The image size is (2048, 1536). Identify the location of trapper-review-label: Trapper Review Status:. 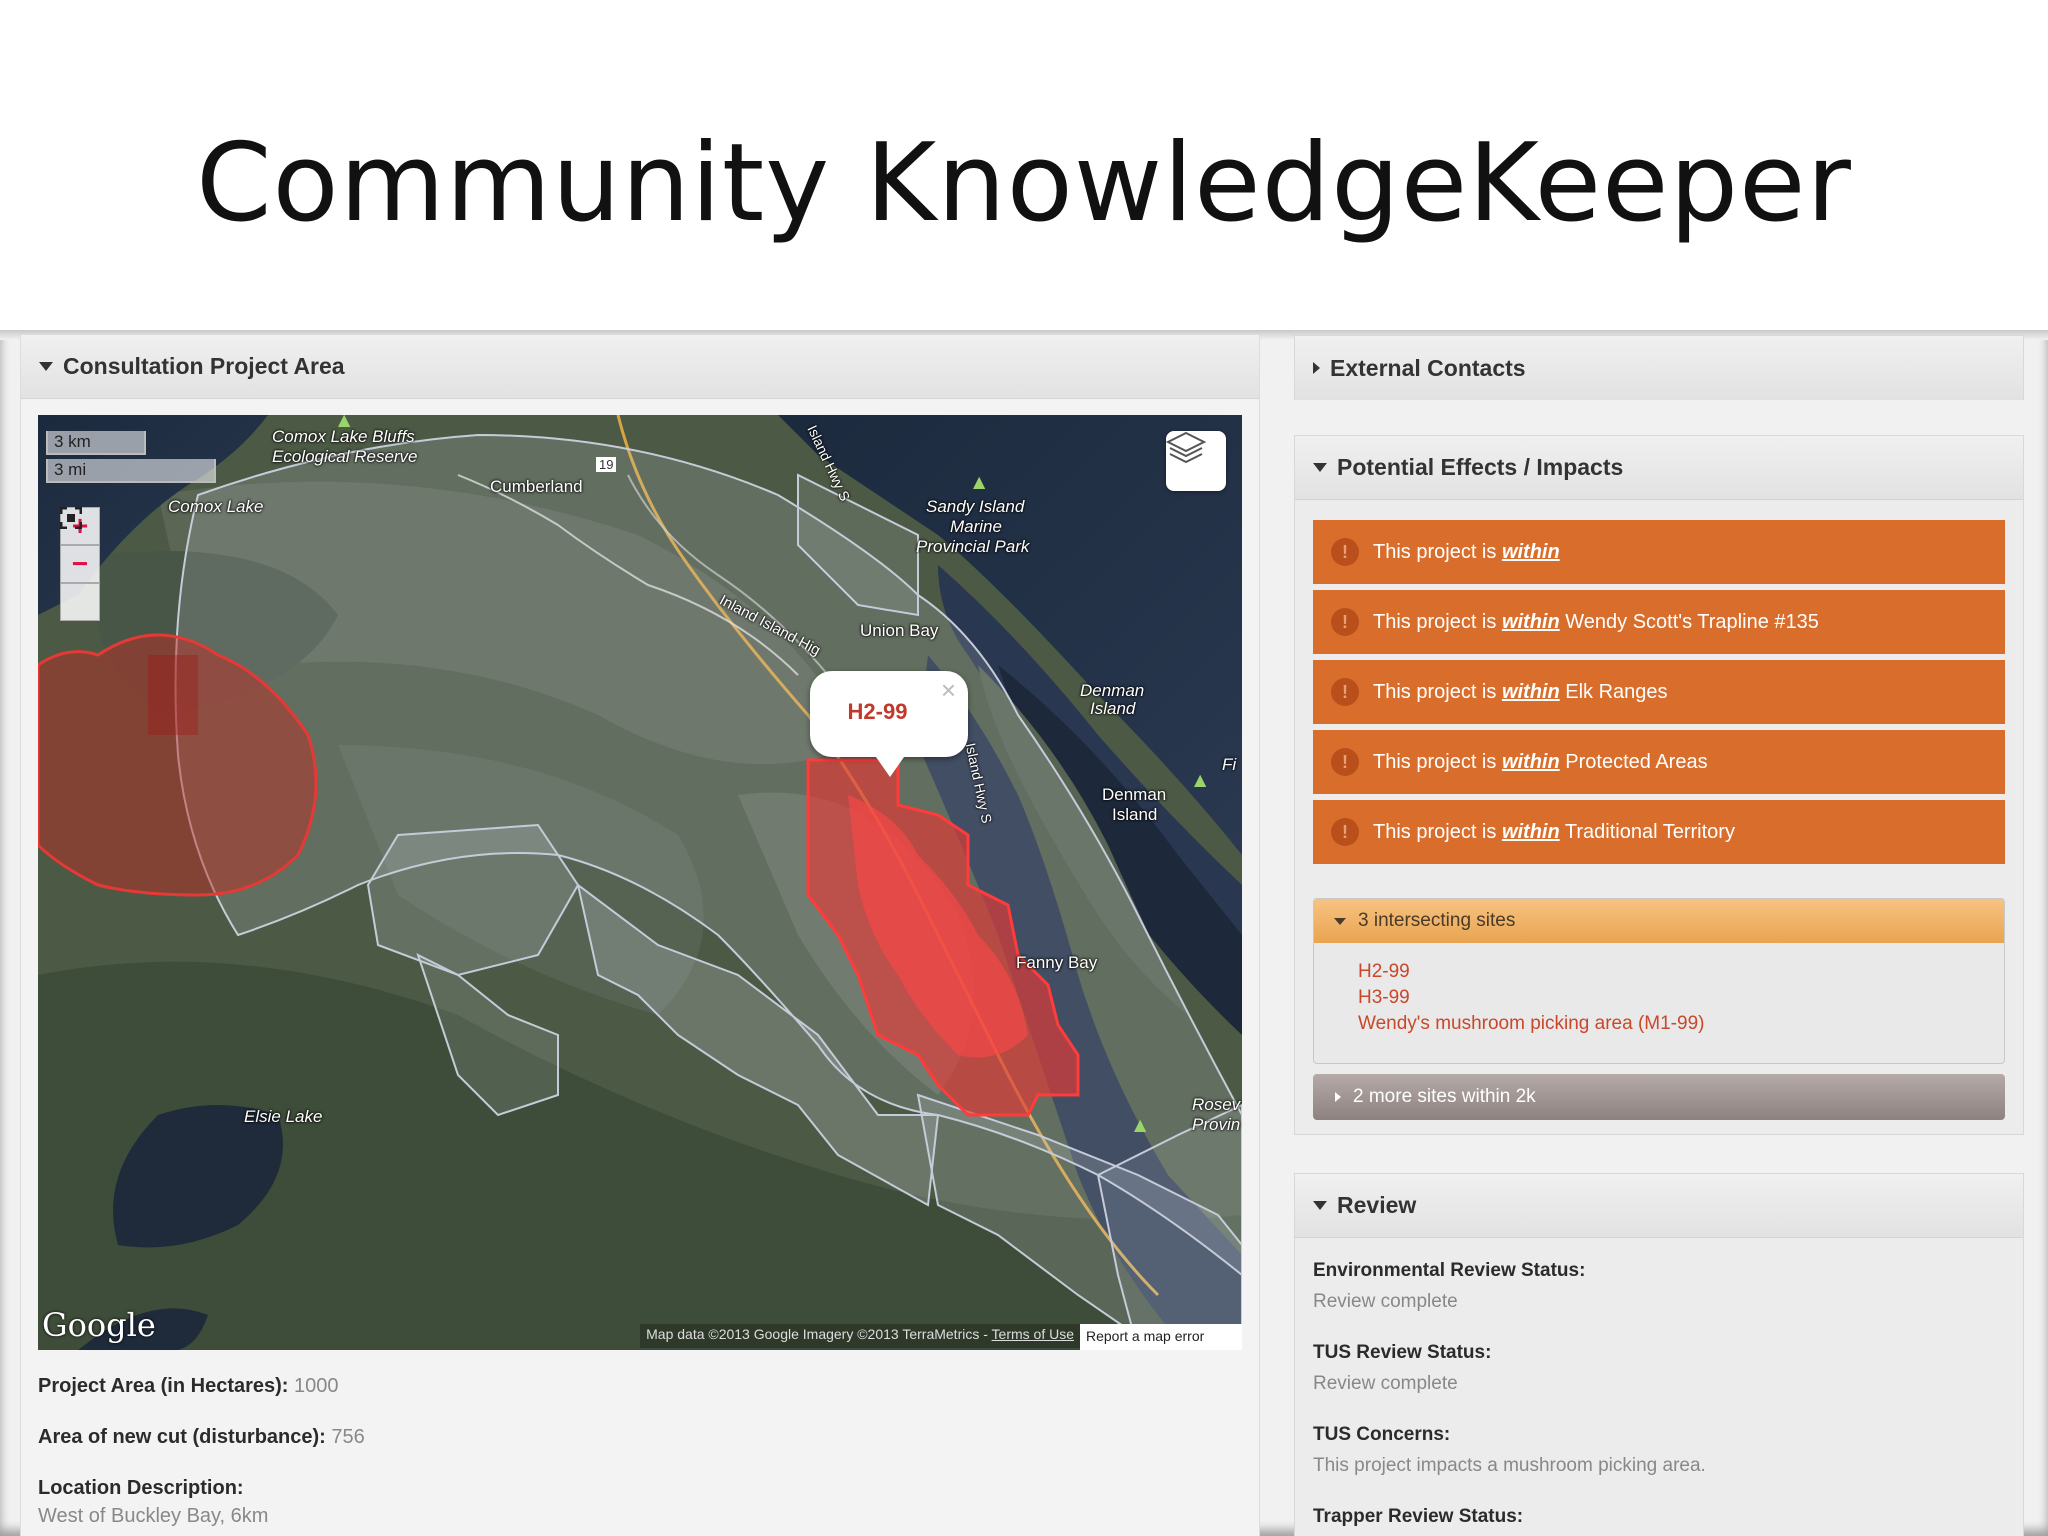
(1418, 1516).